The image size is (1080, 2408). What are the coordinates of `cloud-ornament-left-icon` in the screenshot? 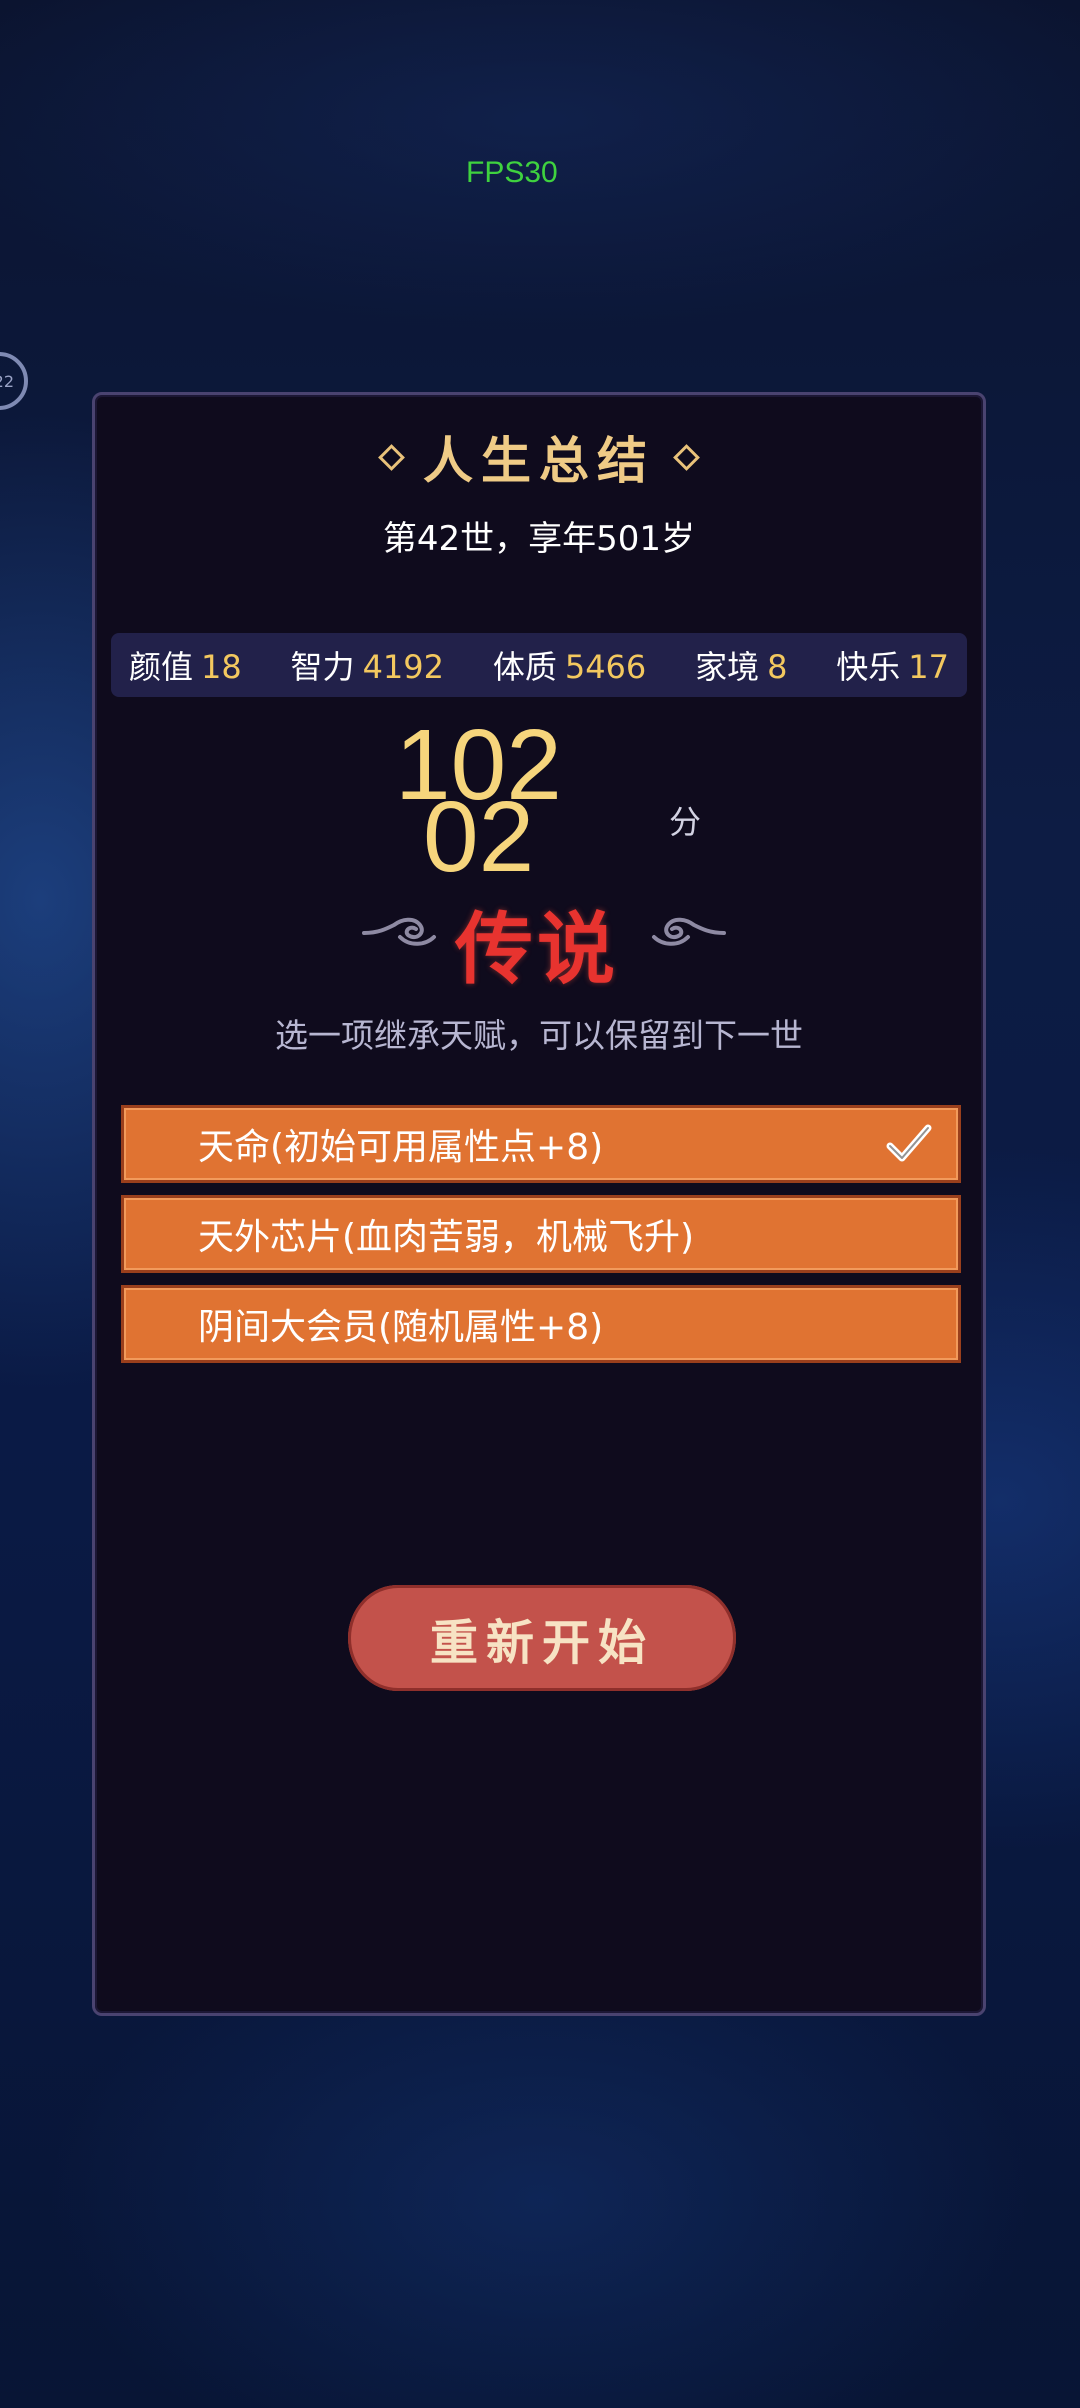 It's located at (399, 931).